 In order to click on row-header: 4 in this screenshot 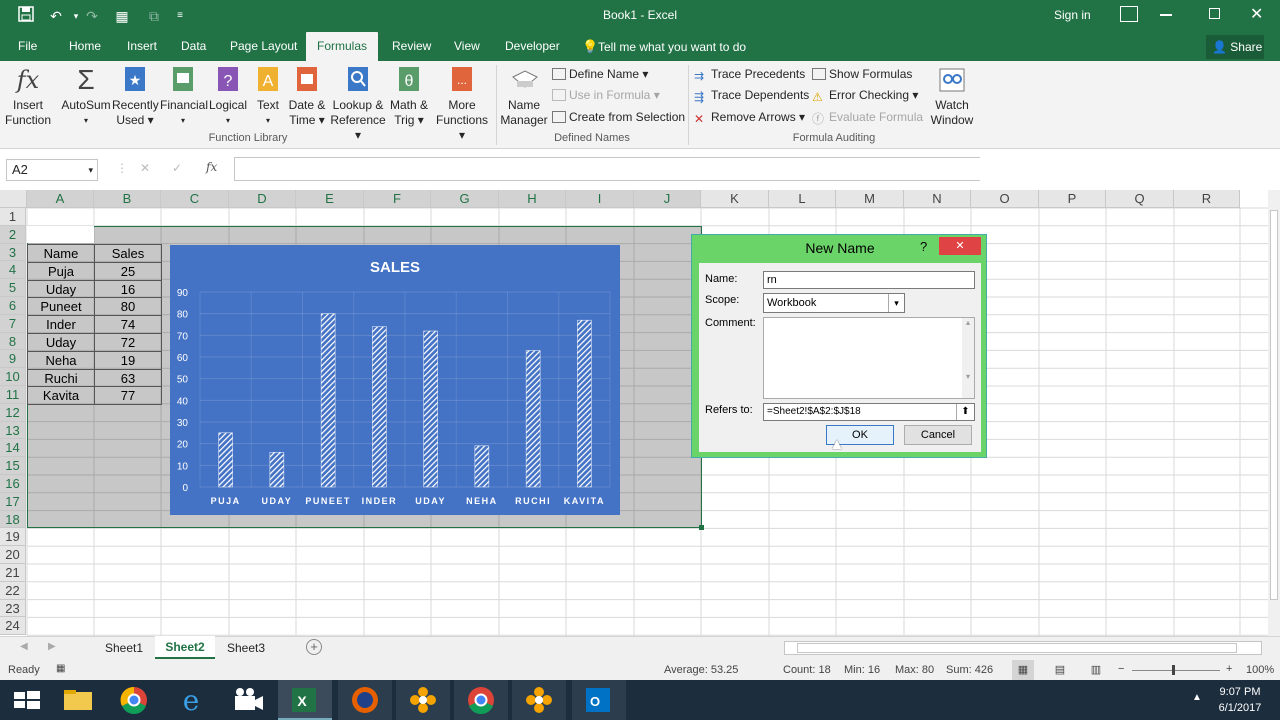, I will do `click(13, 270)`.